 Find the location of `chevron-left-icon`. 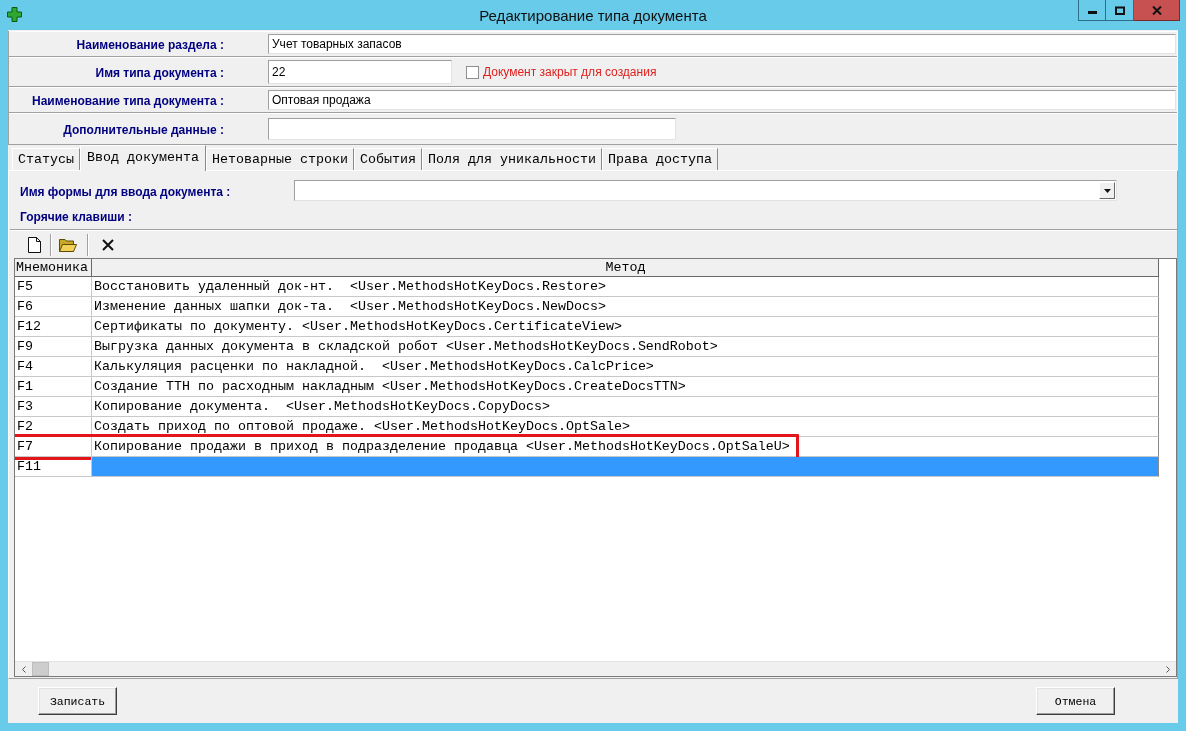

chevron-left-icon is located at coordinates (23, 669).